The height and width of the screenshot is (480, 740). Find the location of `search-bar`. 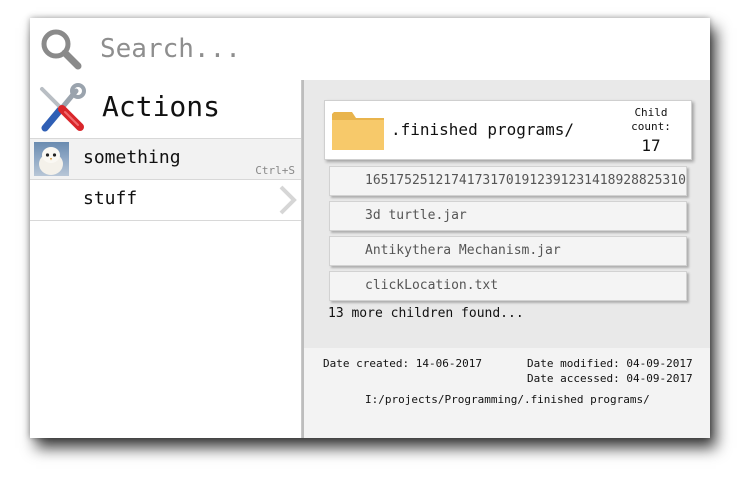

search-bar is located at coordinates (370, 49).